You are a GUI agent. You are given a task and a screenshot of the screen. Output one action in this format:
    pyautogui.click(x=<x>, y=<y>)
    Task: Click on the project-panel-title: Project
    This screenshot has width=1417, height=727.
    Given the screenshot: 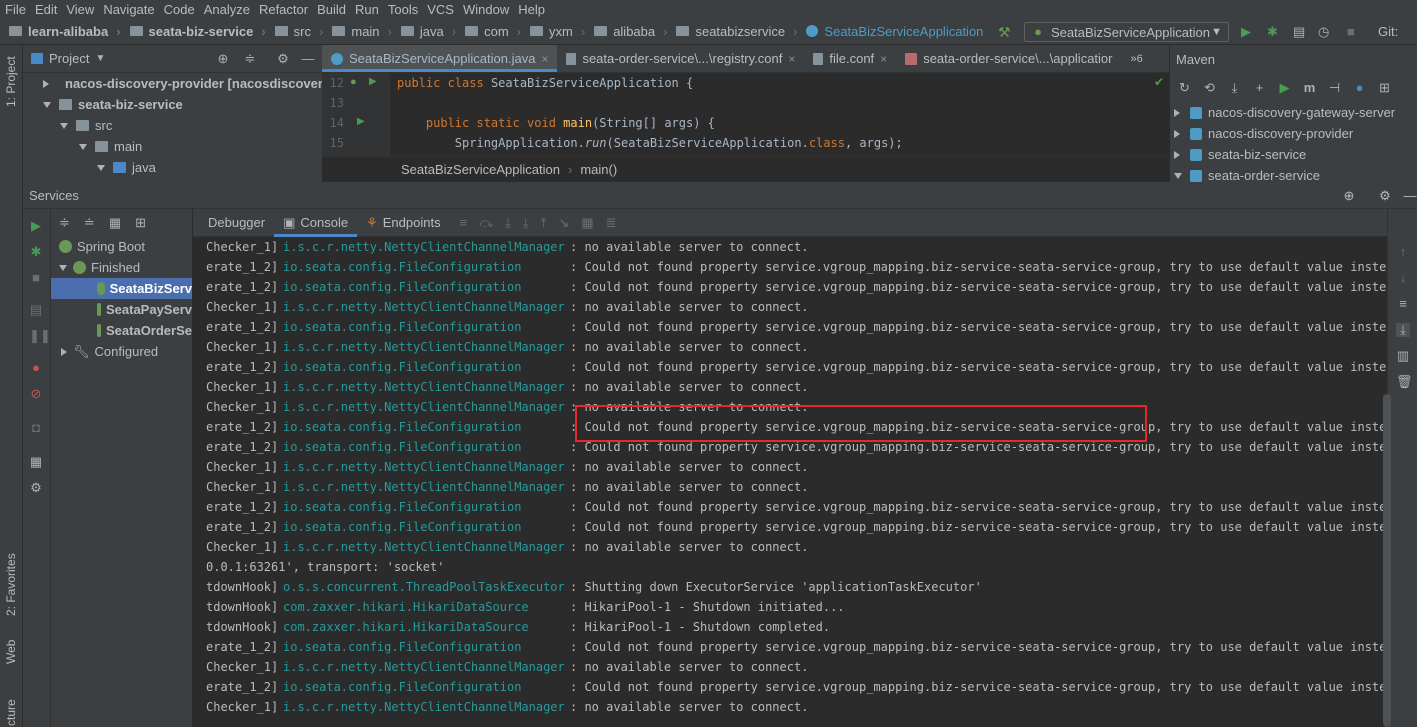 What is the action you would take?
    pyautogui.click(x=69, y=58)
    